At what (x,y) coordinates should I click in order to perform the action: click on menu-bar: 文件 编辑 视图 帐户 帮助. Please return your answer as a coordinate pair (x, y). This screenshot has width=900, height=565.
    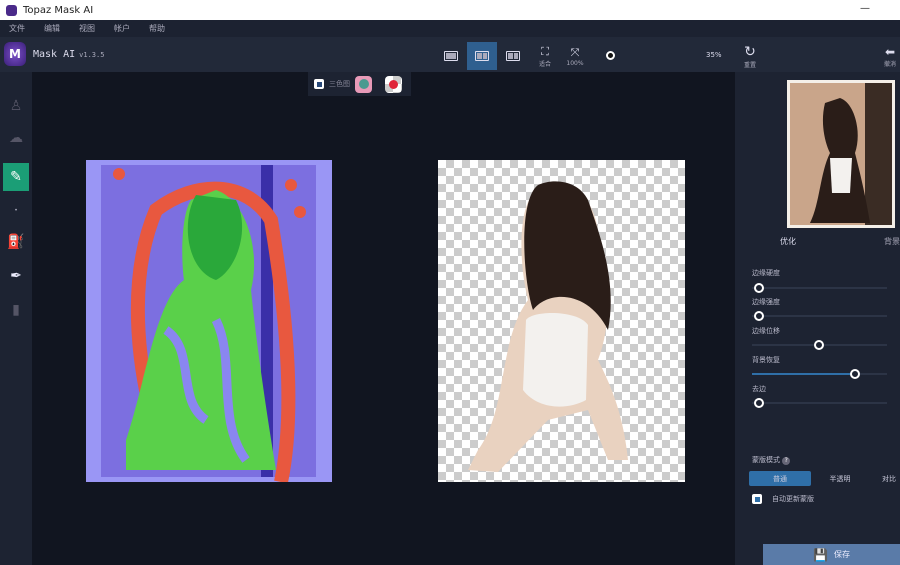
    Looking at the image, I should click on (450, 28).